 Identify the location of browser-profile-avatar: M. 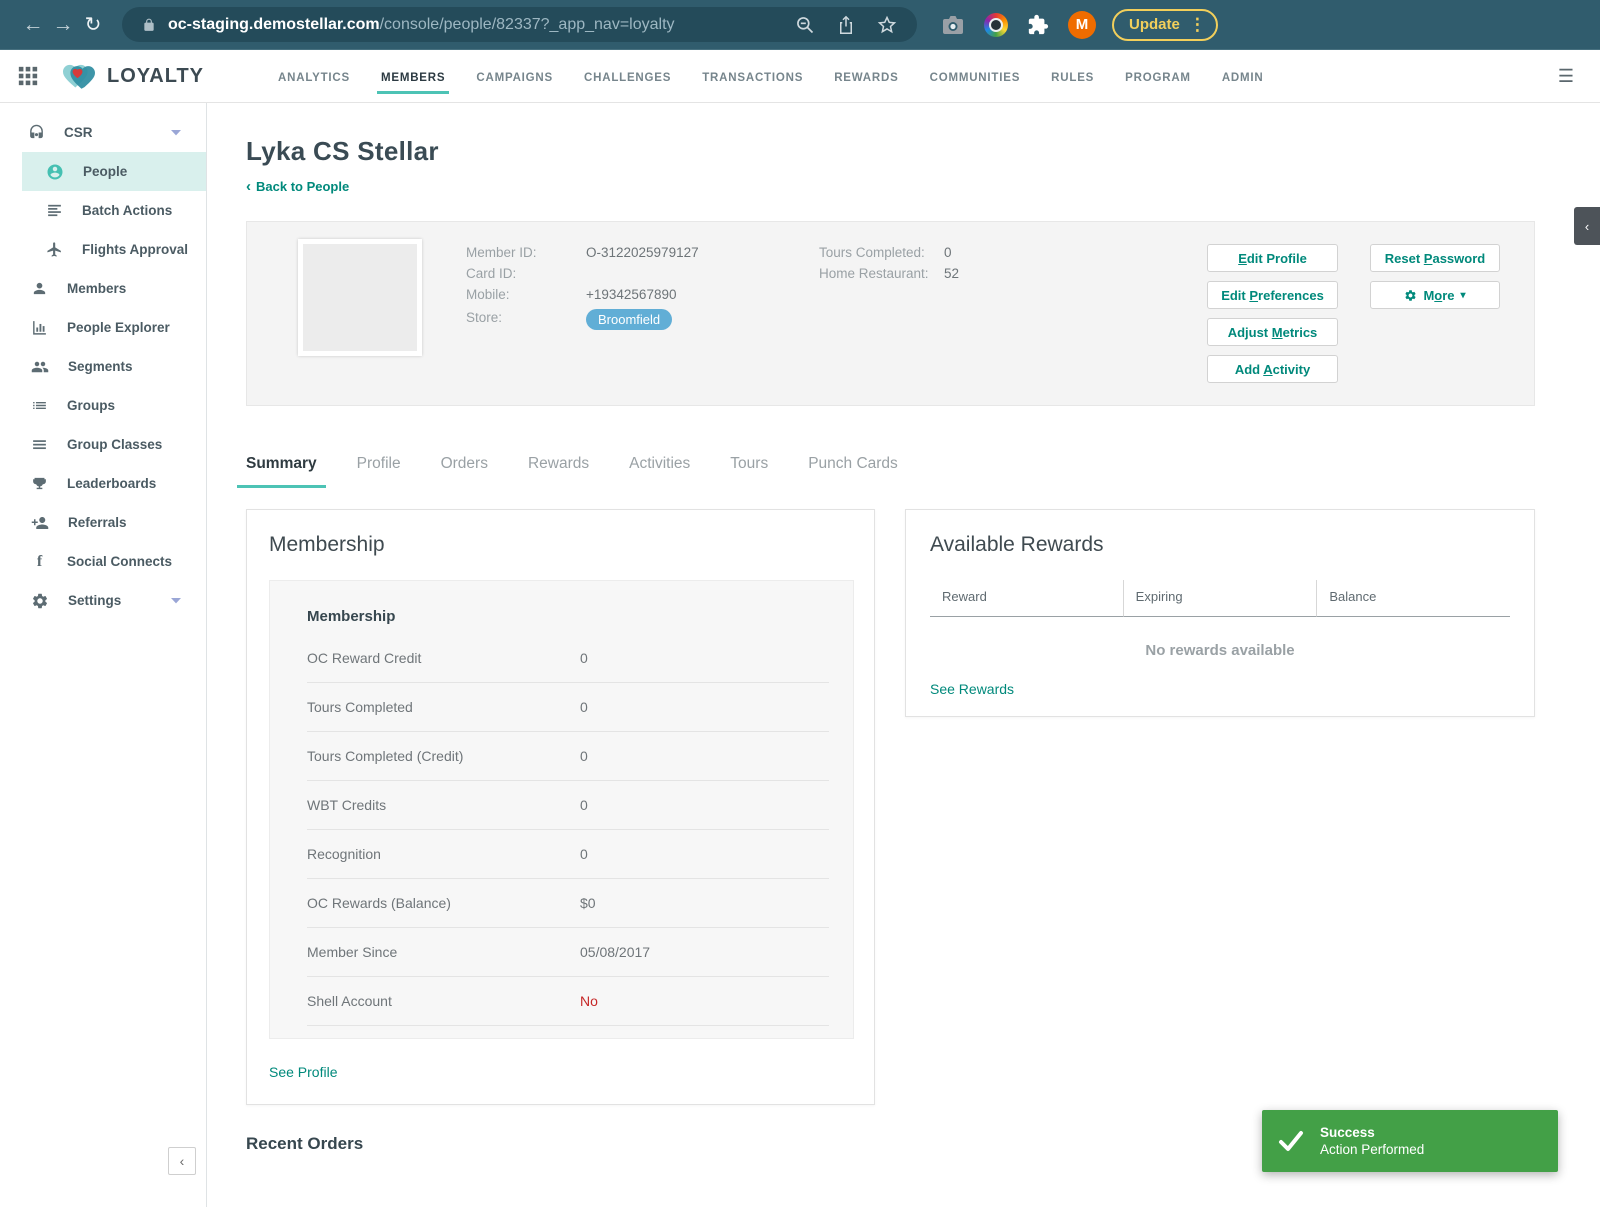
(1082, 24).